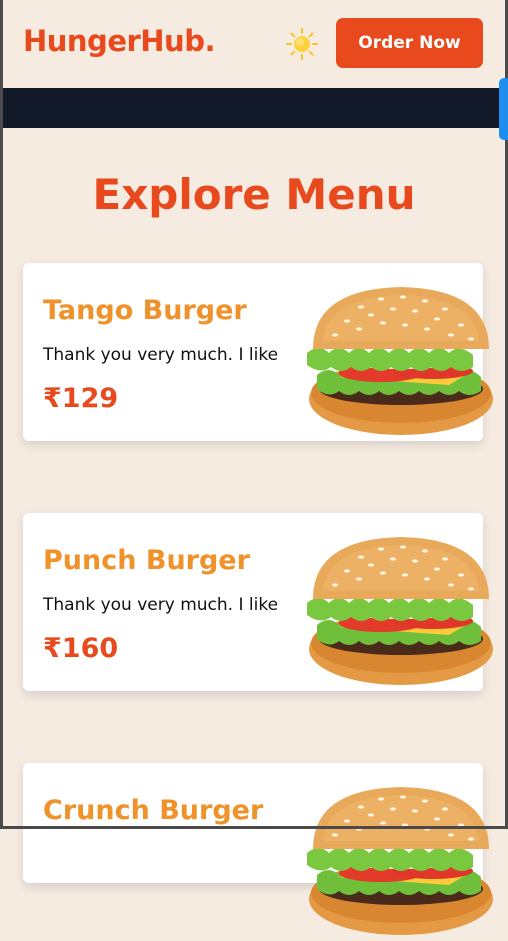  What do you see at coordinates (153, 810) in the screenshot?
I see `menu-item-name: Crunch Burger` at bounding box center [153, 810].